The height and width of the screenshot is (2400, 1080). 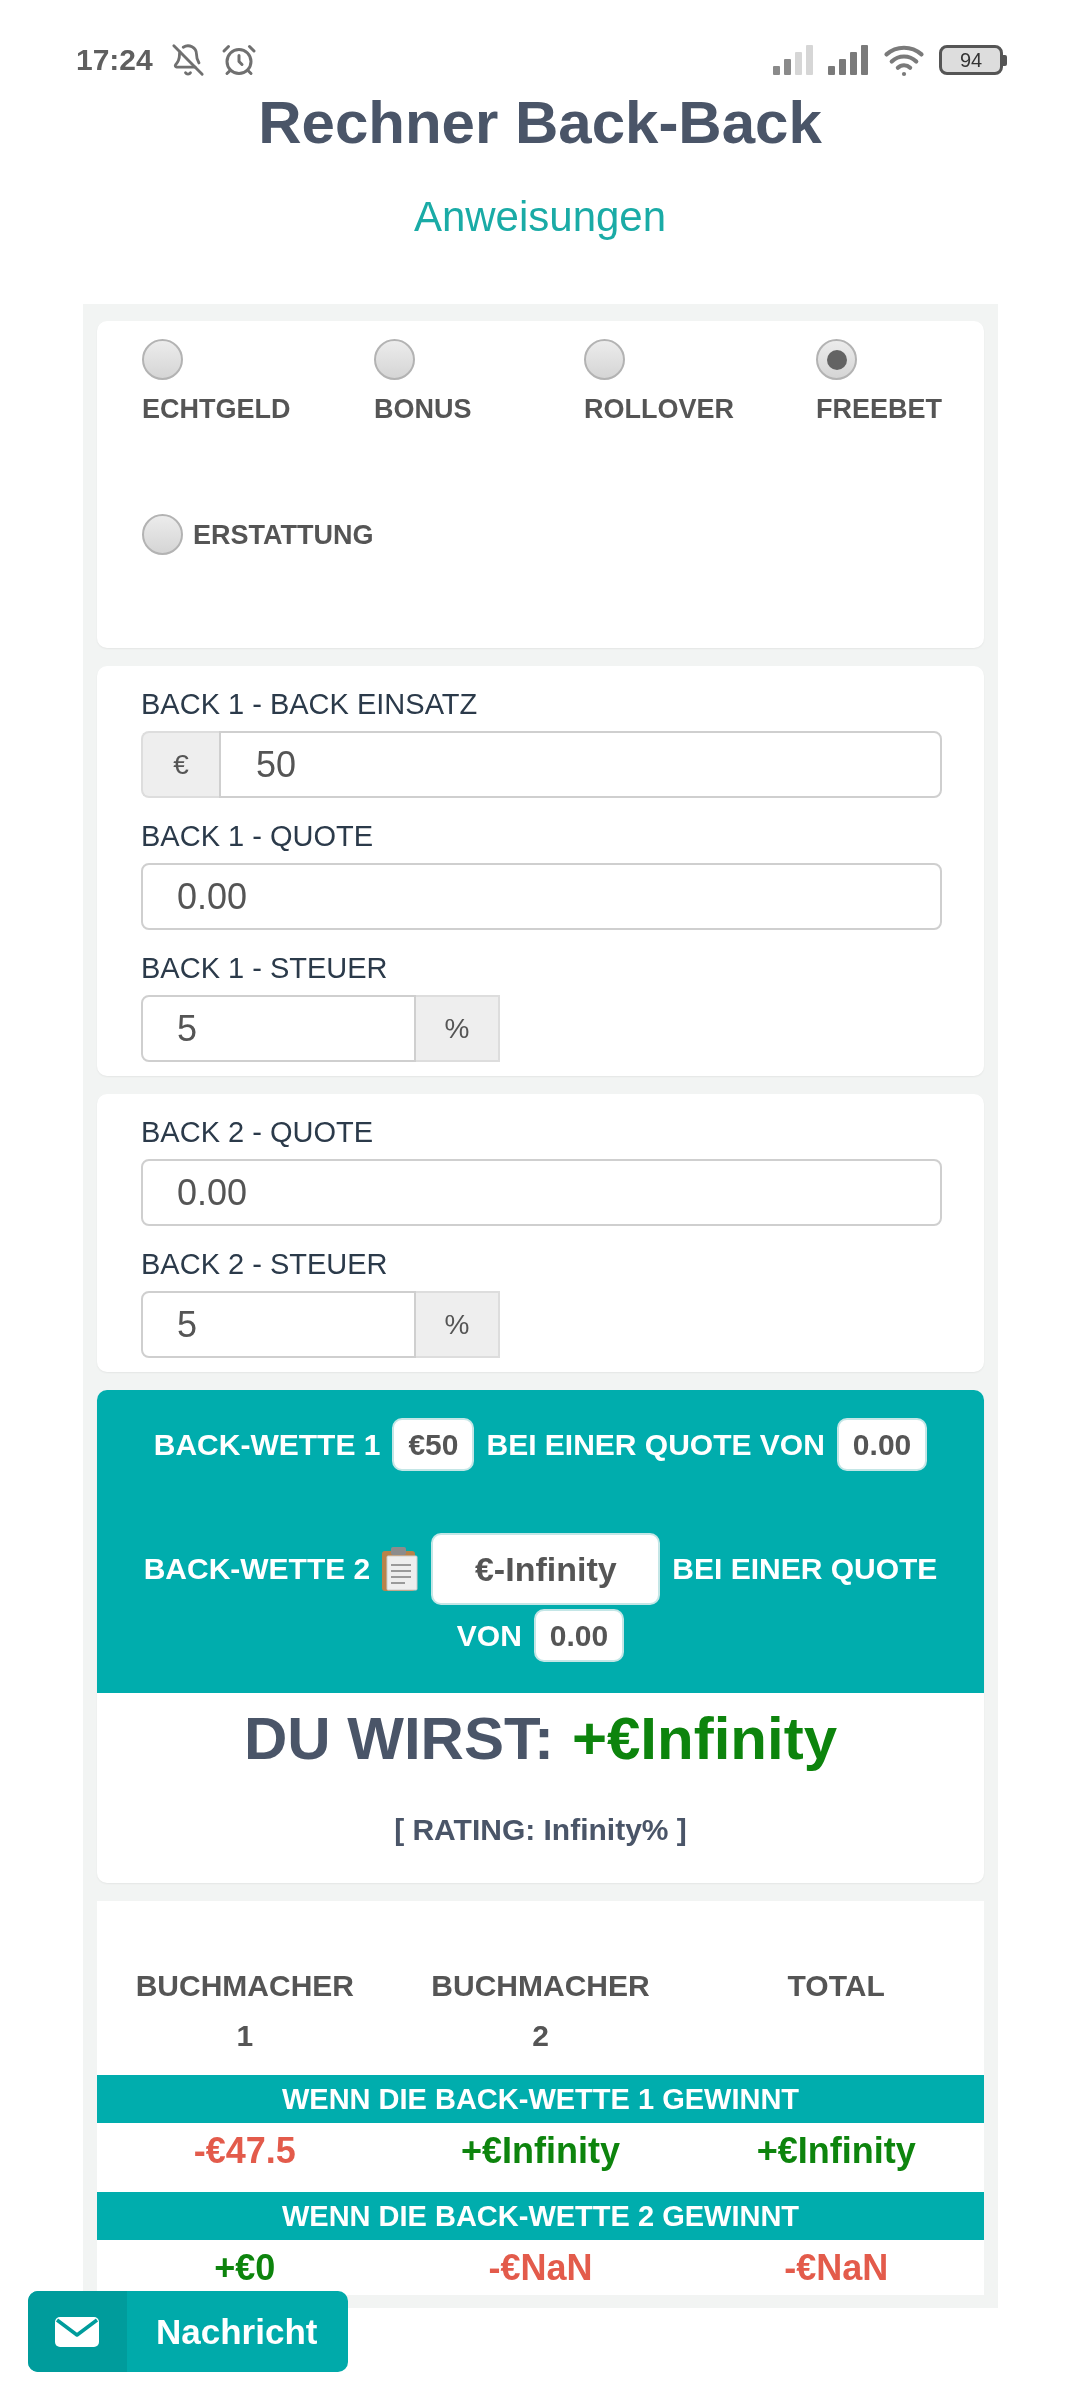 What do you see at coordinates (973, 60) in the screenshot?
I see `battery-indicator: 94` at bounding box center [973, 60].